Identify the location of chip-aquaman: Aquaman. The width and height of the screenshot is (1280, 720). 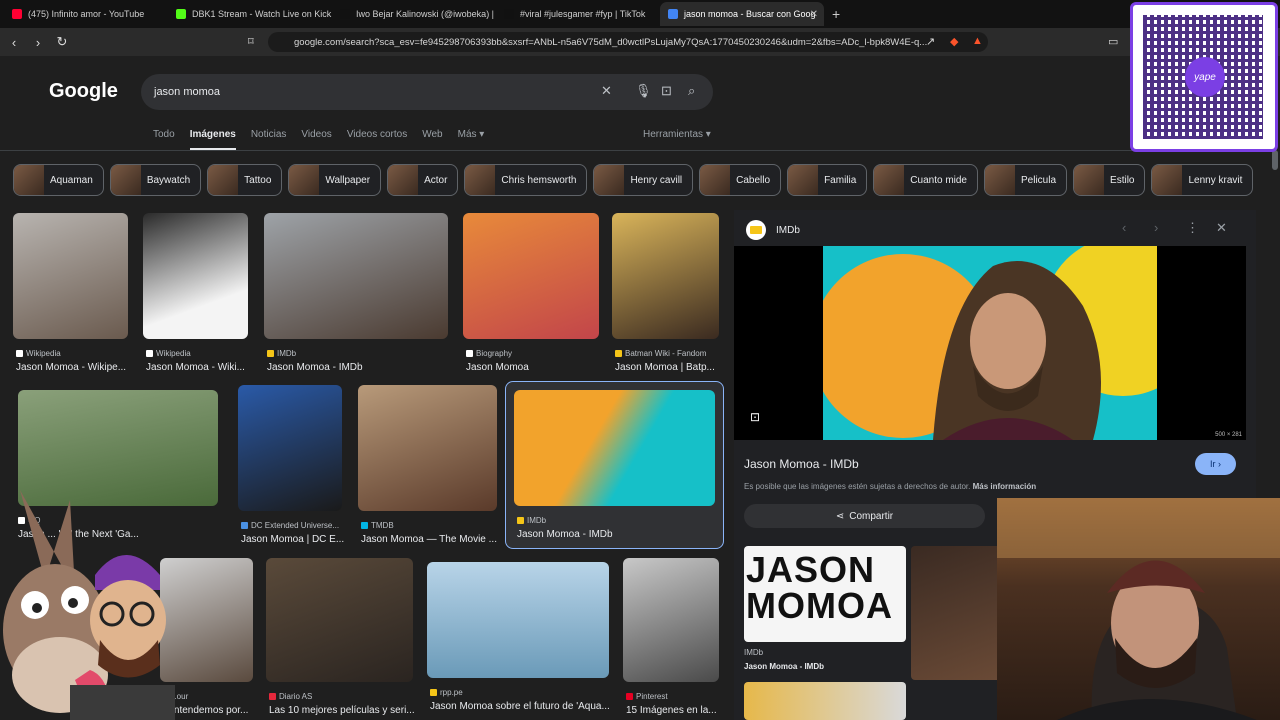
(58, 180).